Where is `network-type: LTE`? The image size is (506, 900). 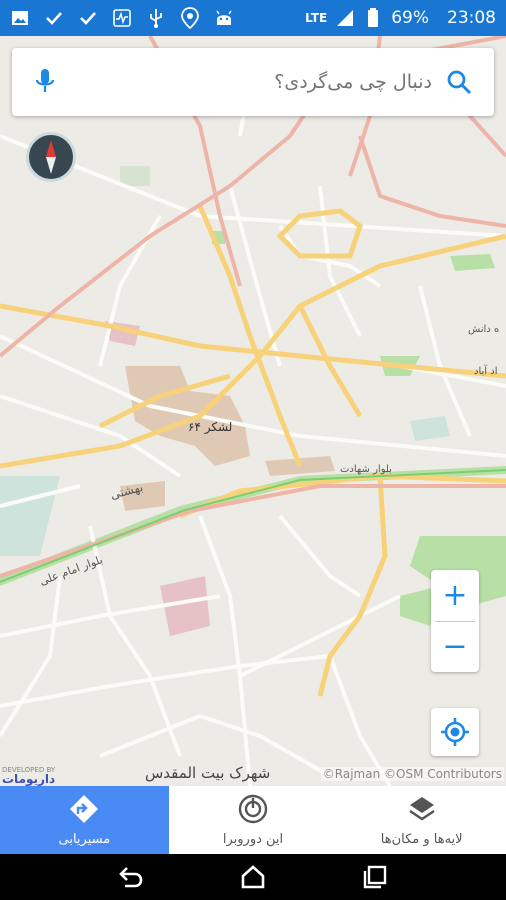 network-type: LTE is located at coordinates (316, 18).